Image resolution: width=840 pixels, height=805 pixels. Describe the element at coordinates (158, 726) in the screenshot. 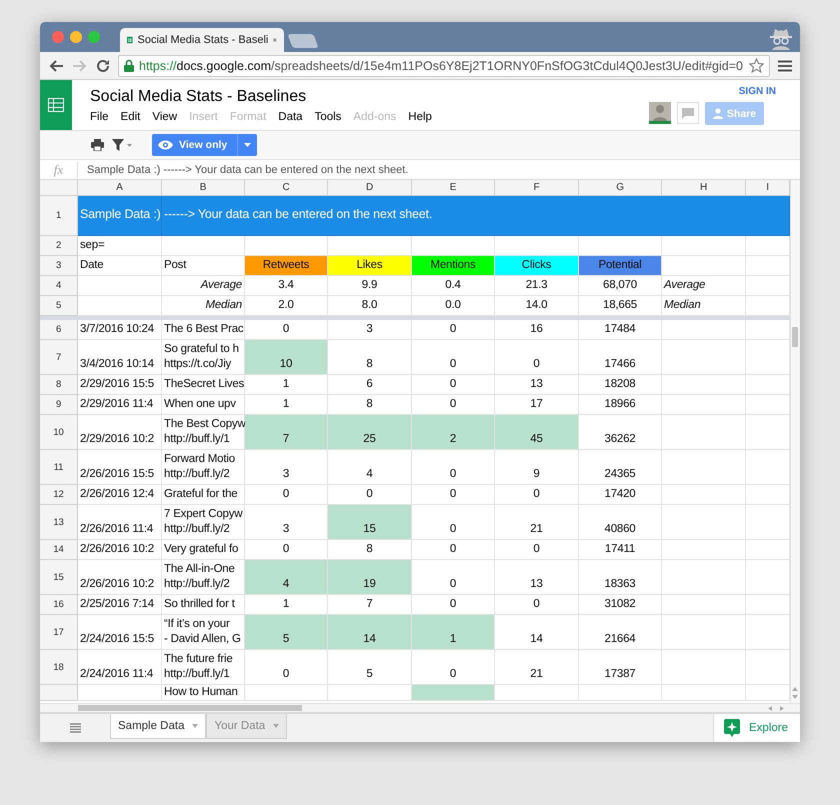

I see `sheet-tab: Sample Data` at that location.